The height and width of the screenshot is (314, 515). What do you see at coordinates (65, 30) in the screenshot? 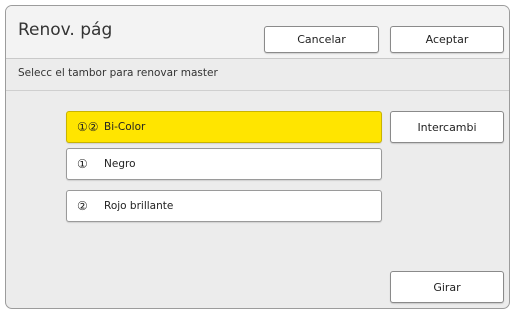
I see `dialog-title: Renov. pág` at bounding box center [65, 30].